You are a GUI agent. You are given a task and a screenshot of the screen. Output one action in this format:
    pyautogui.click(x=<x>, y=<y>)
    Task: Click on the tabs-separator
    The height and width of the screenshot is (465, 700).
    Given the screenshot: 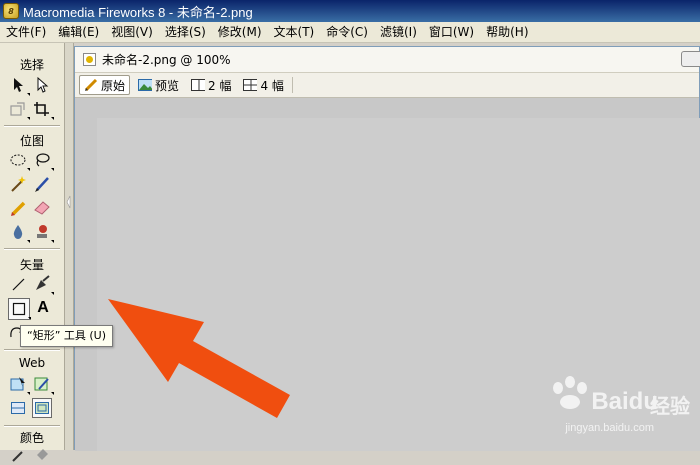 What is the action you would take?
    pyautogui.click(x=292, y=85)
    